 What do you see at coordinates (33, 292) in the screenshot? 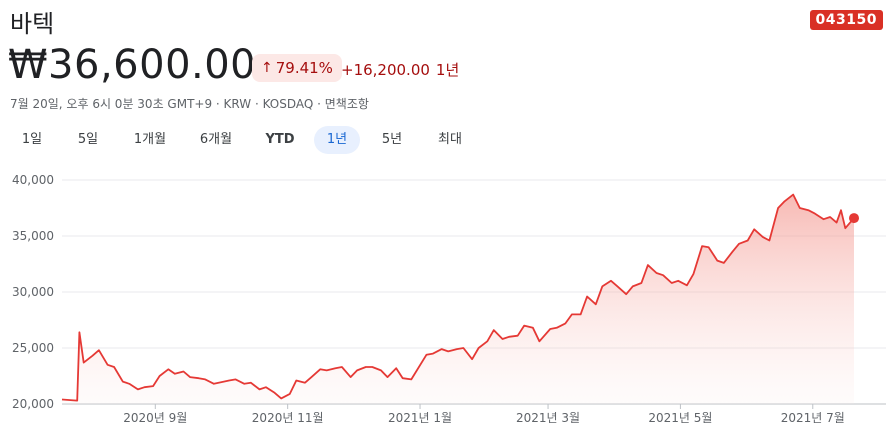
I see `y-tick-label: 30,000` at bounding box center [33, 292].